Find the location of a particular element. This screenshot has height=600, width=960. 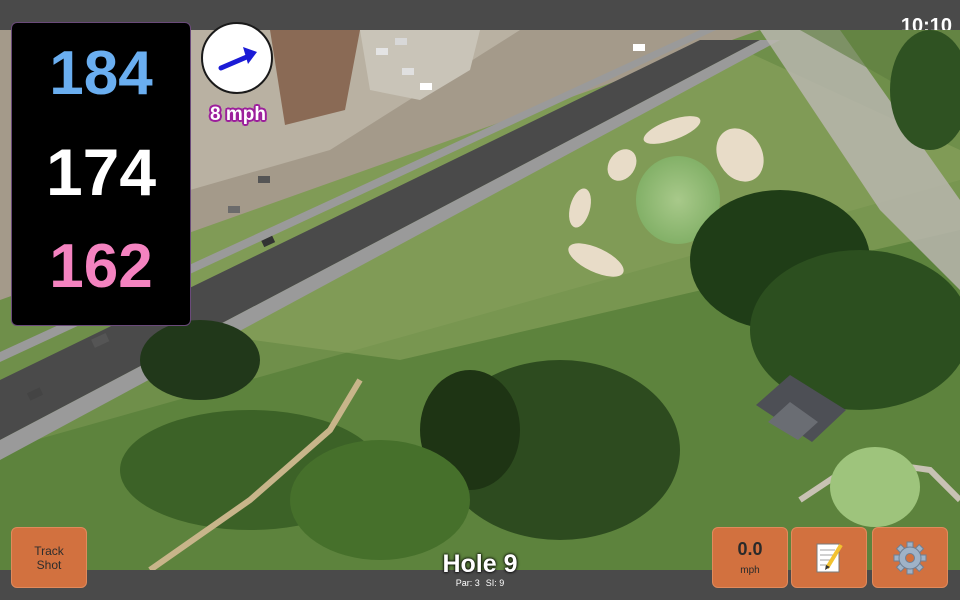

notepad-pencil-icon is located at coordinates (829, 558).